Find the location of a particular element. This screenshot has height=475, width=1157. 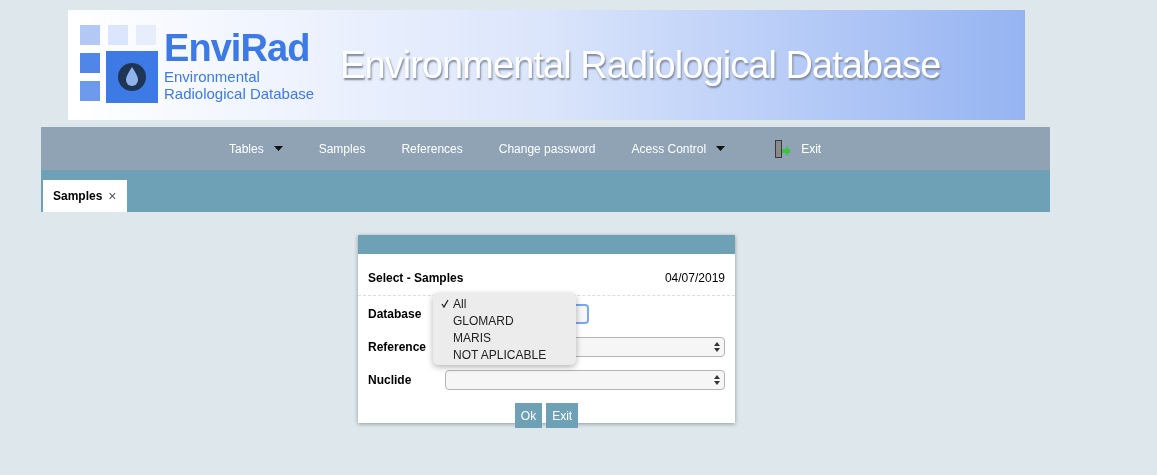

dropdown-option: NOT APLICABLE is located at coordinates (504, 354).